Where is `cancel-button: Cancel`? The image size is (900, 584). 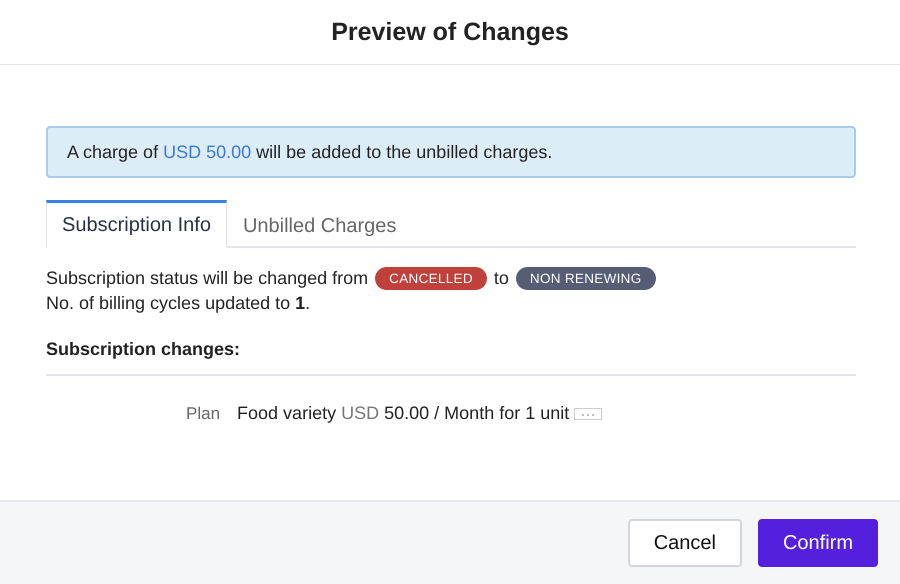
cancel-button: Cancel is located at coordinates (685, 543).